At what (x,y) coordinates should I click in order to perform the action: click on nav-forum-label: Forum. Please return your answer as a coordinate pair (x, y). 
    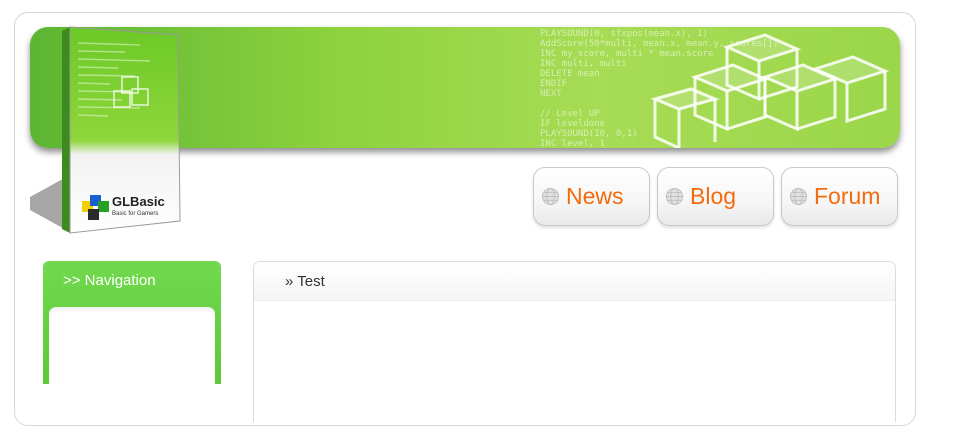
    Looking at the image, I should click on (847, 196).